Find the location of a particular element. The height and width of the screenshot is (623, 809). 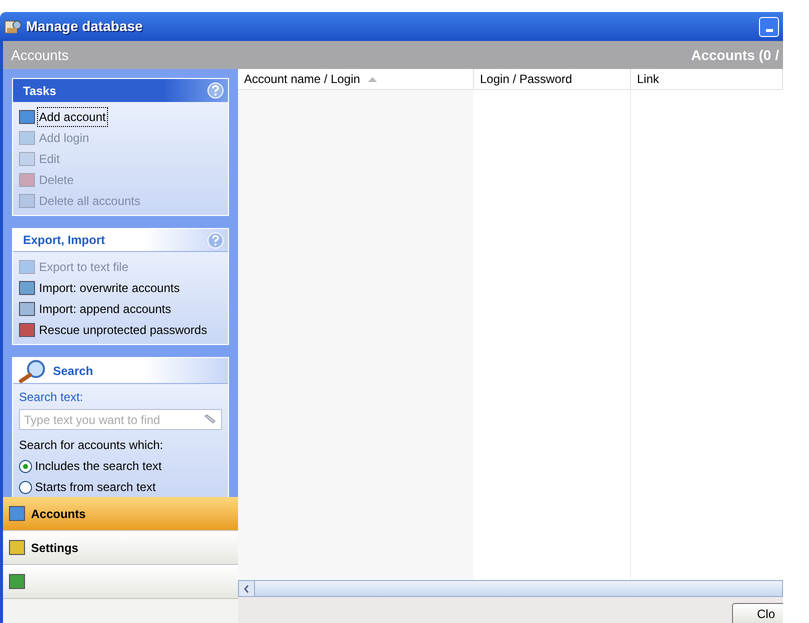

sort-icon is located at coordinates (373, 79).